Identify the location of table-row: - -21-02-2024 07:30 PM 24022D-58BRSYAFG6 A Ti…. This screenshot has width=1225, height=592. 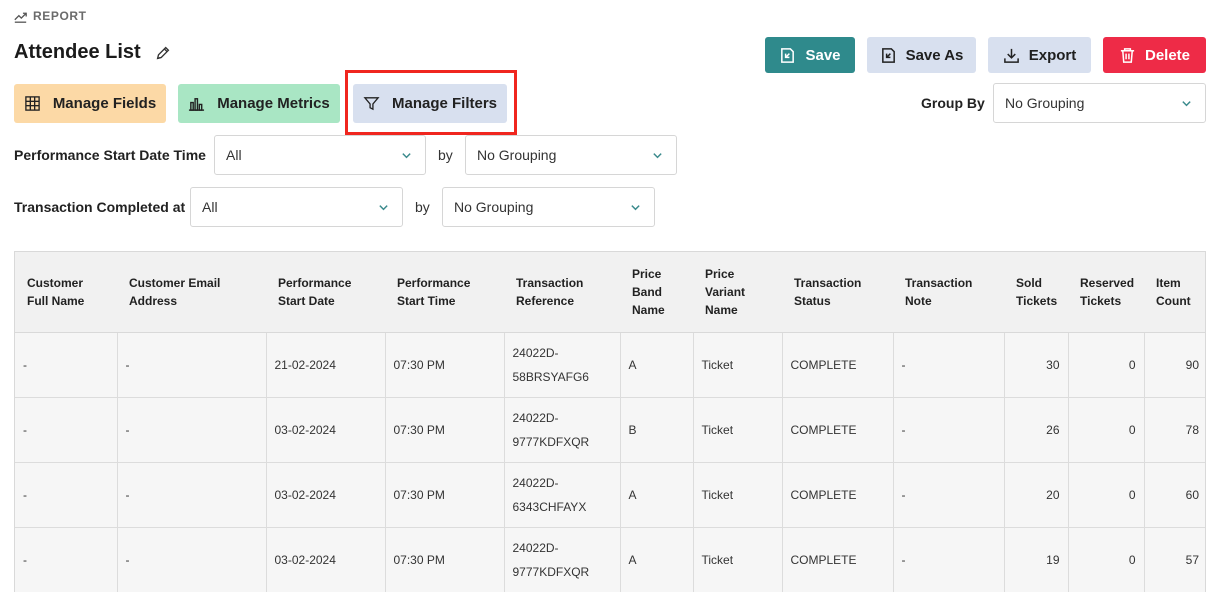
(610, 365).